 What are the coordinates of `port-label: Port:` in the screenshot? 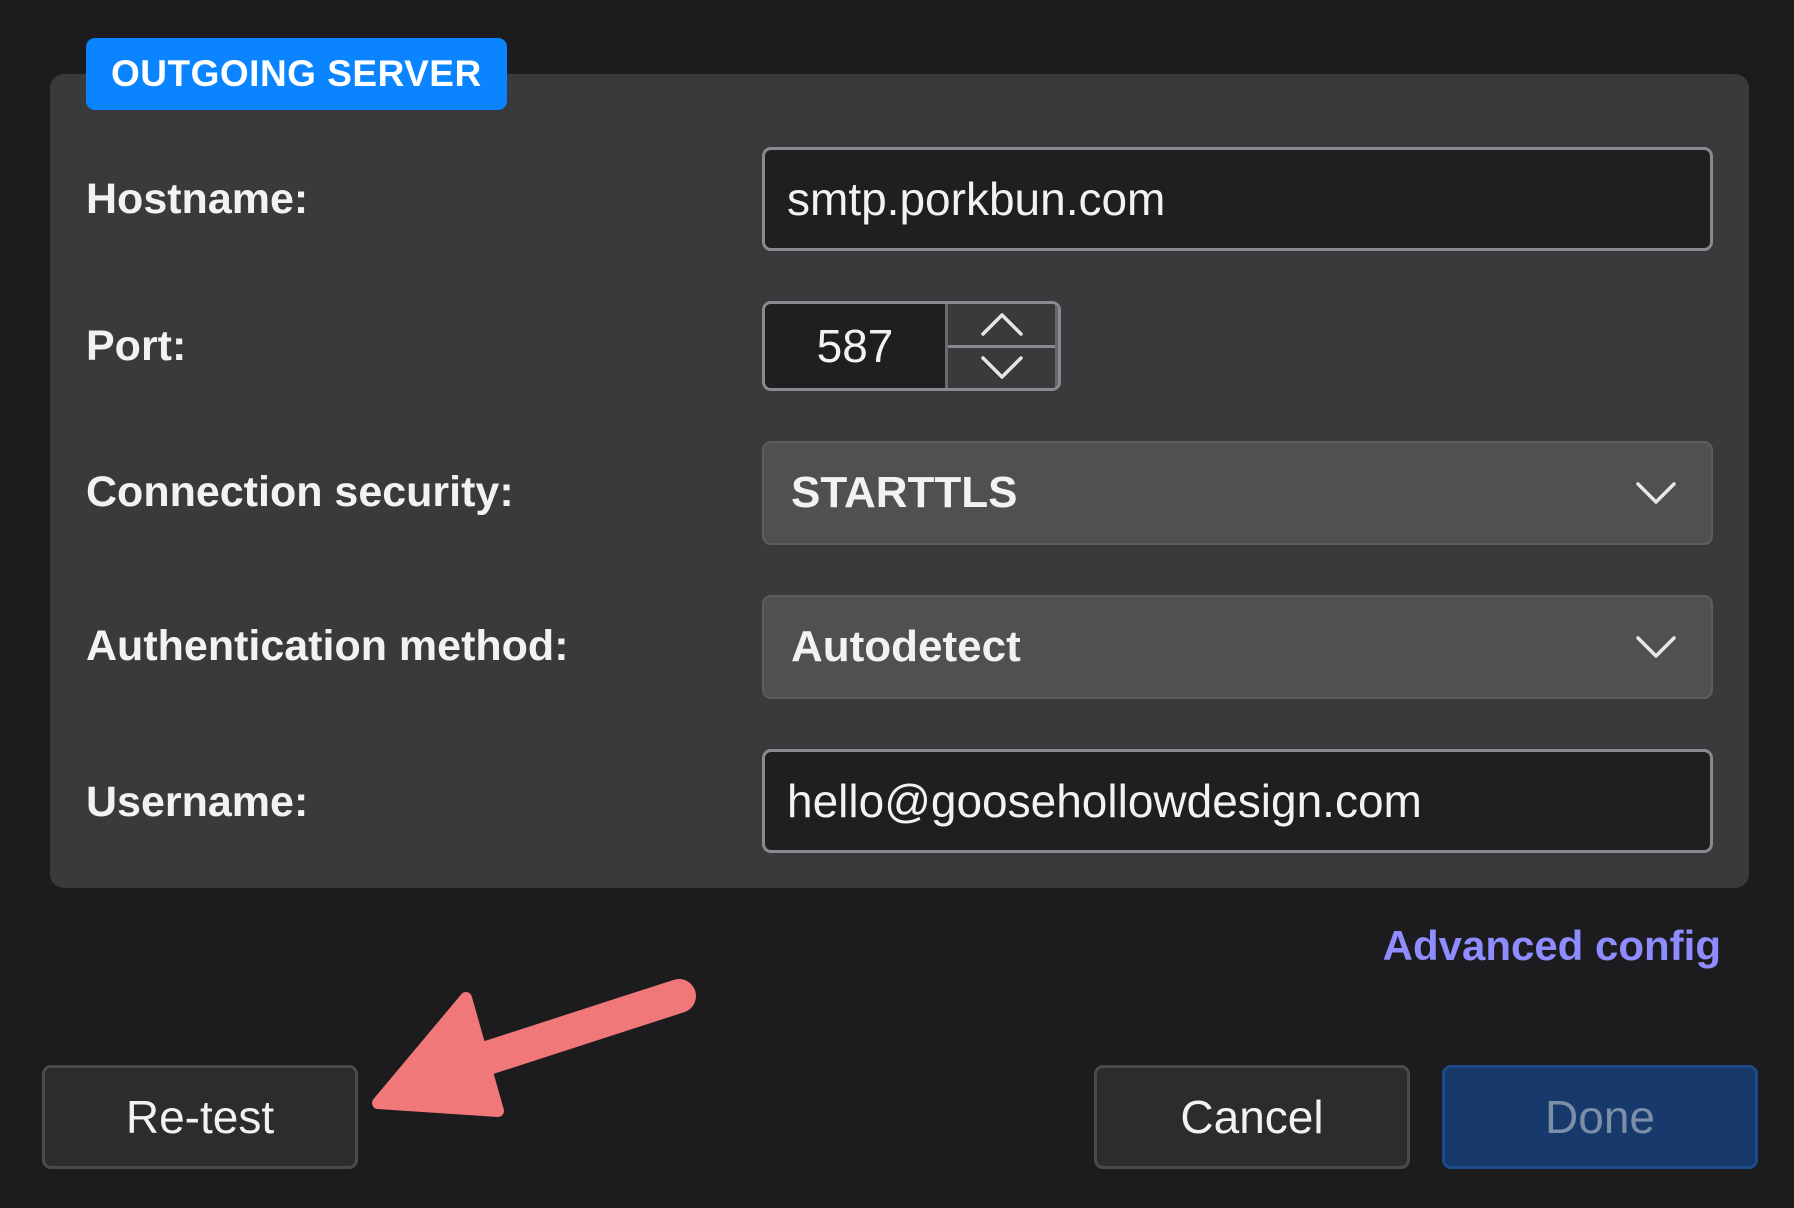 It's located at (136, 346).